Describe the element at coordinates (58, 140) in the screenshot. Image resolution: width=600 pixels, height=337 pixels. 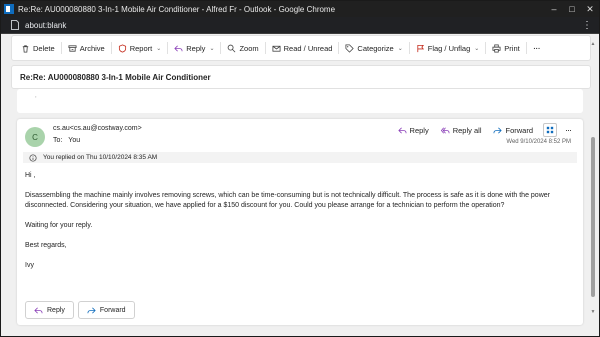
I see `to-label: To:` at that location.